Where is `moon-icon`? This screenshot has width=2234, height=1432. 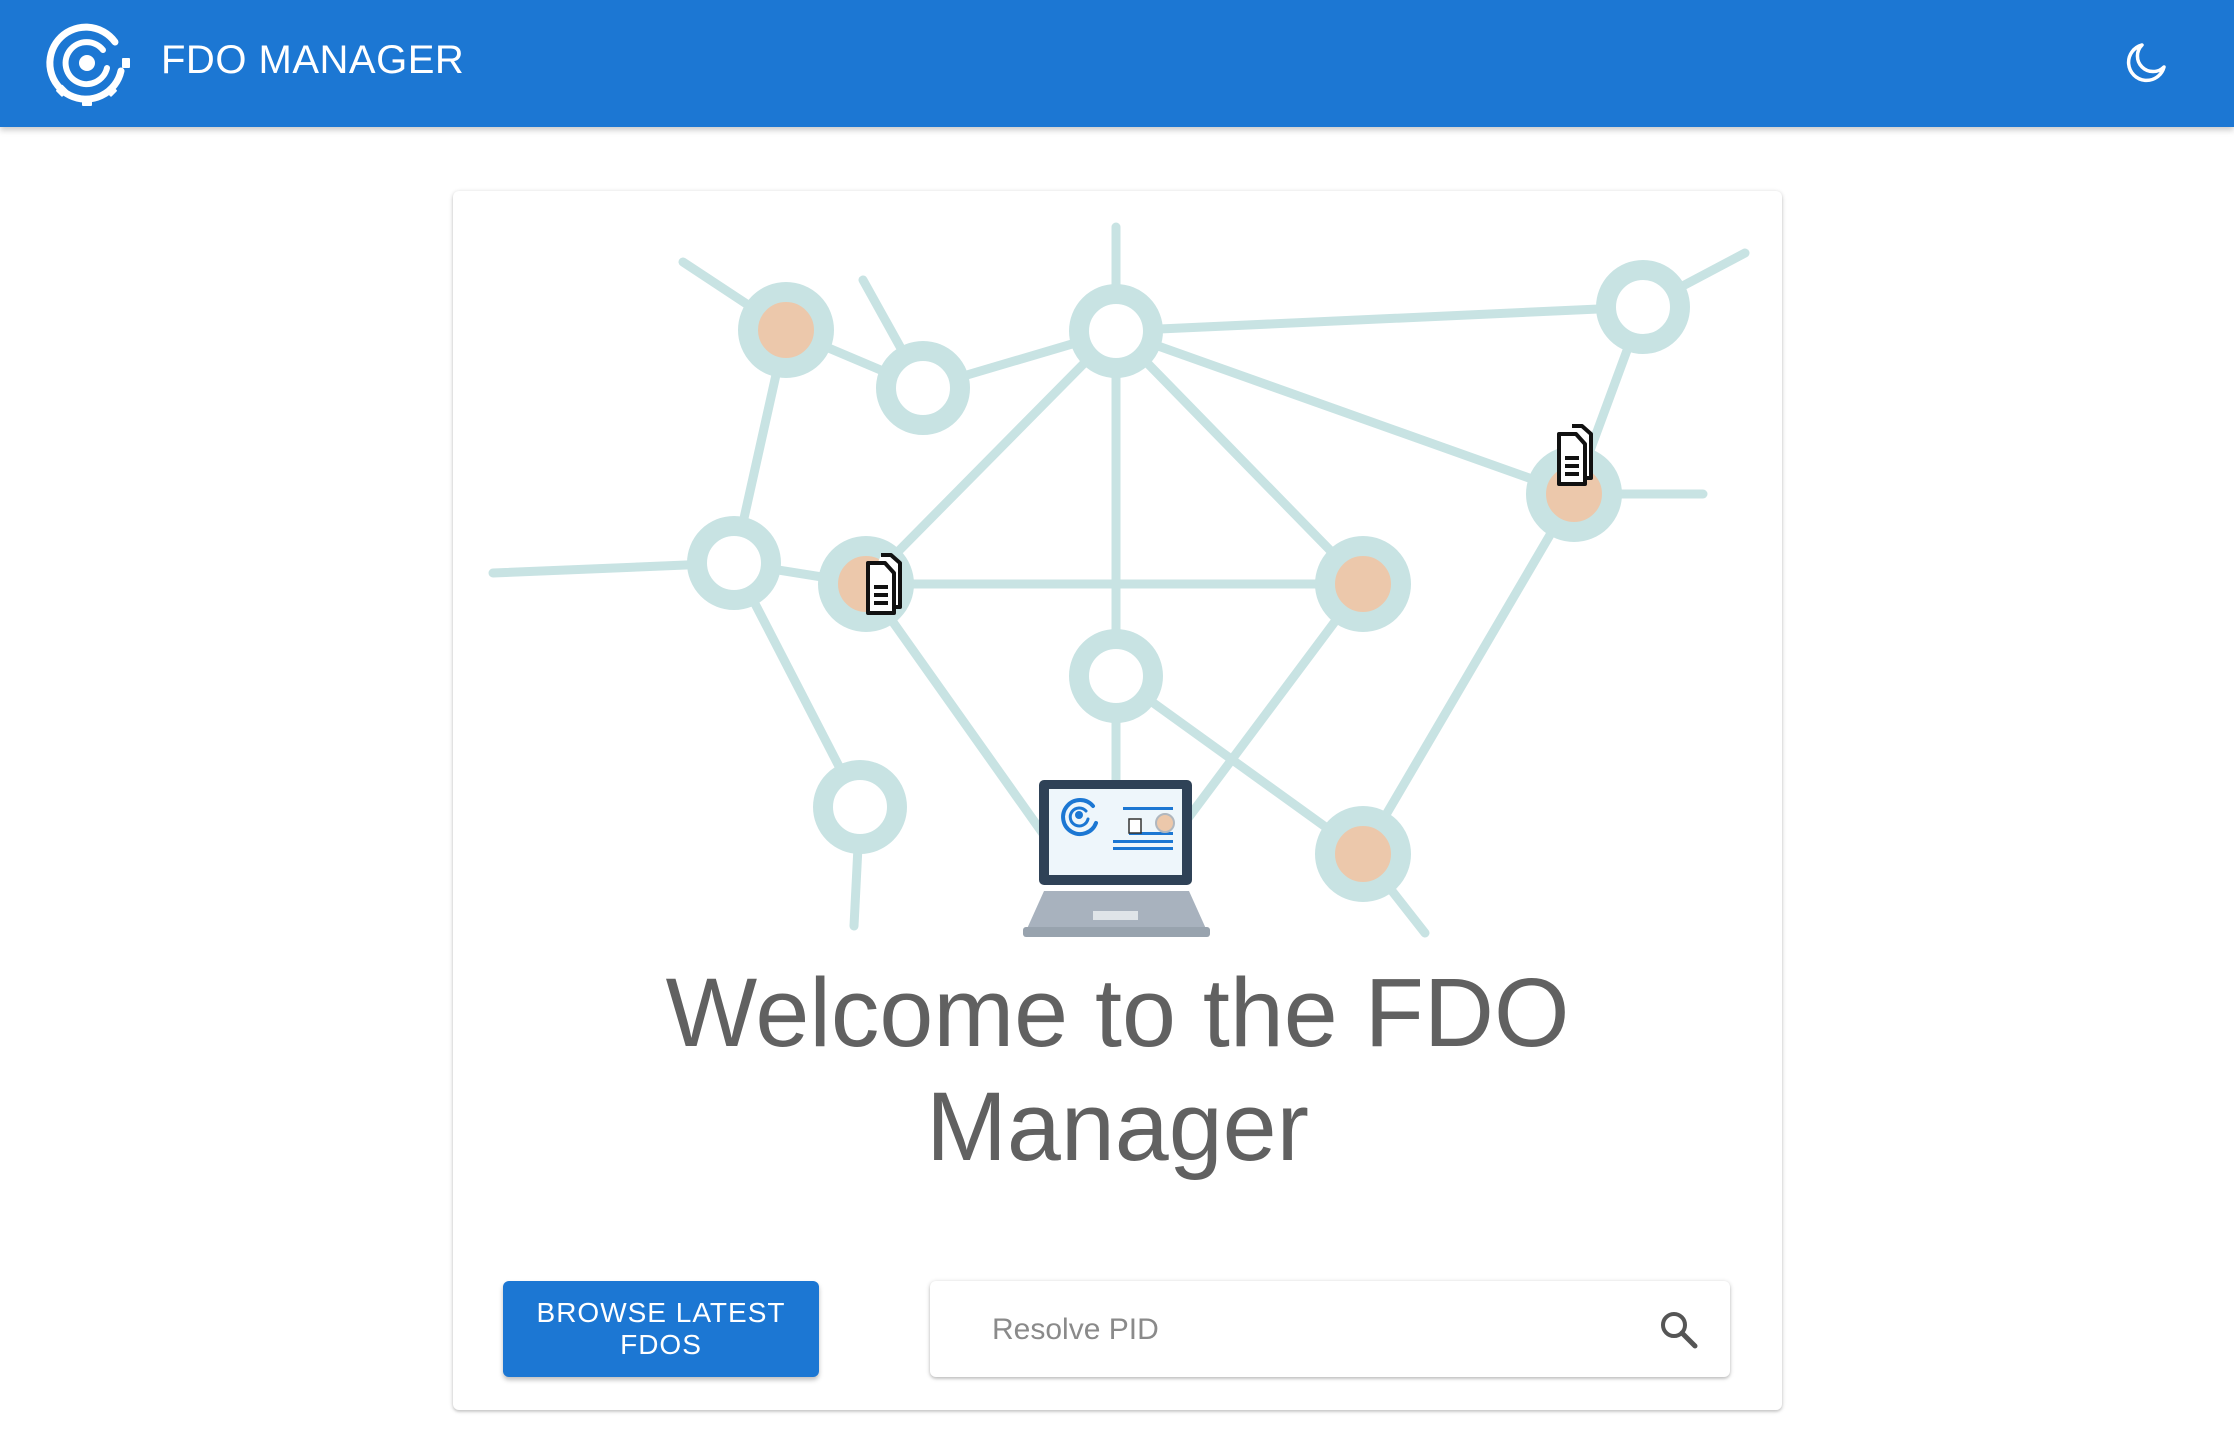 moon-icon is located at coordinates (2147, 62).